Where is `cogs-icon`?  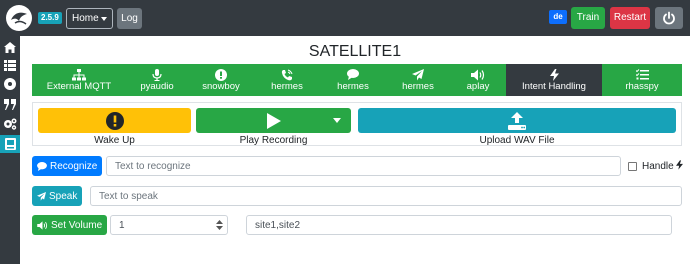
cogs-icon is located at coordinates (10, 124).